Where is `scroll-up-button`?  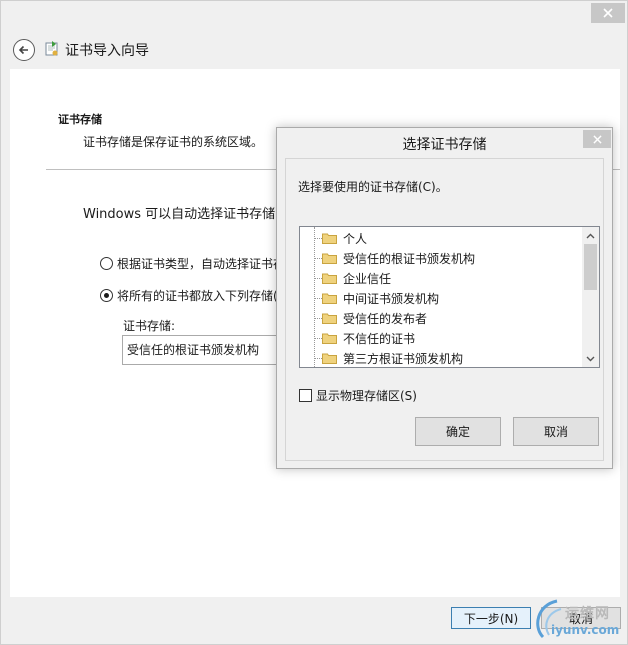
scroll-up-button is located at coordinates (590, 235).